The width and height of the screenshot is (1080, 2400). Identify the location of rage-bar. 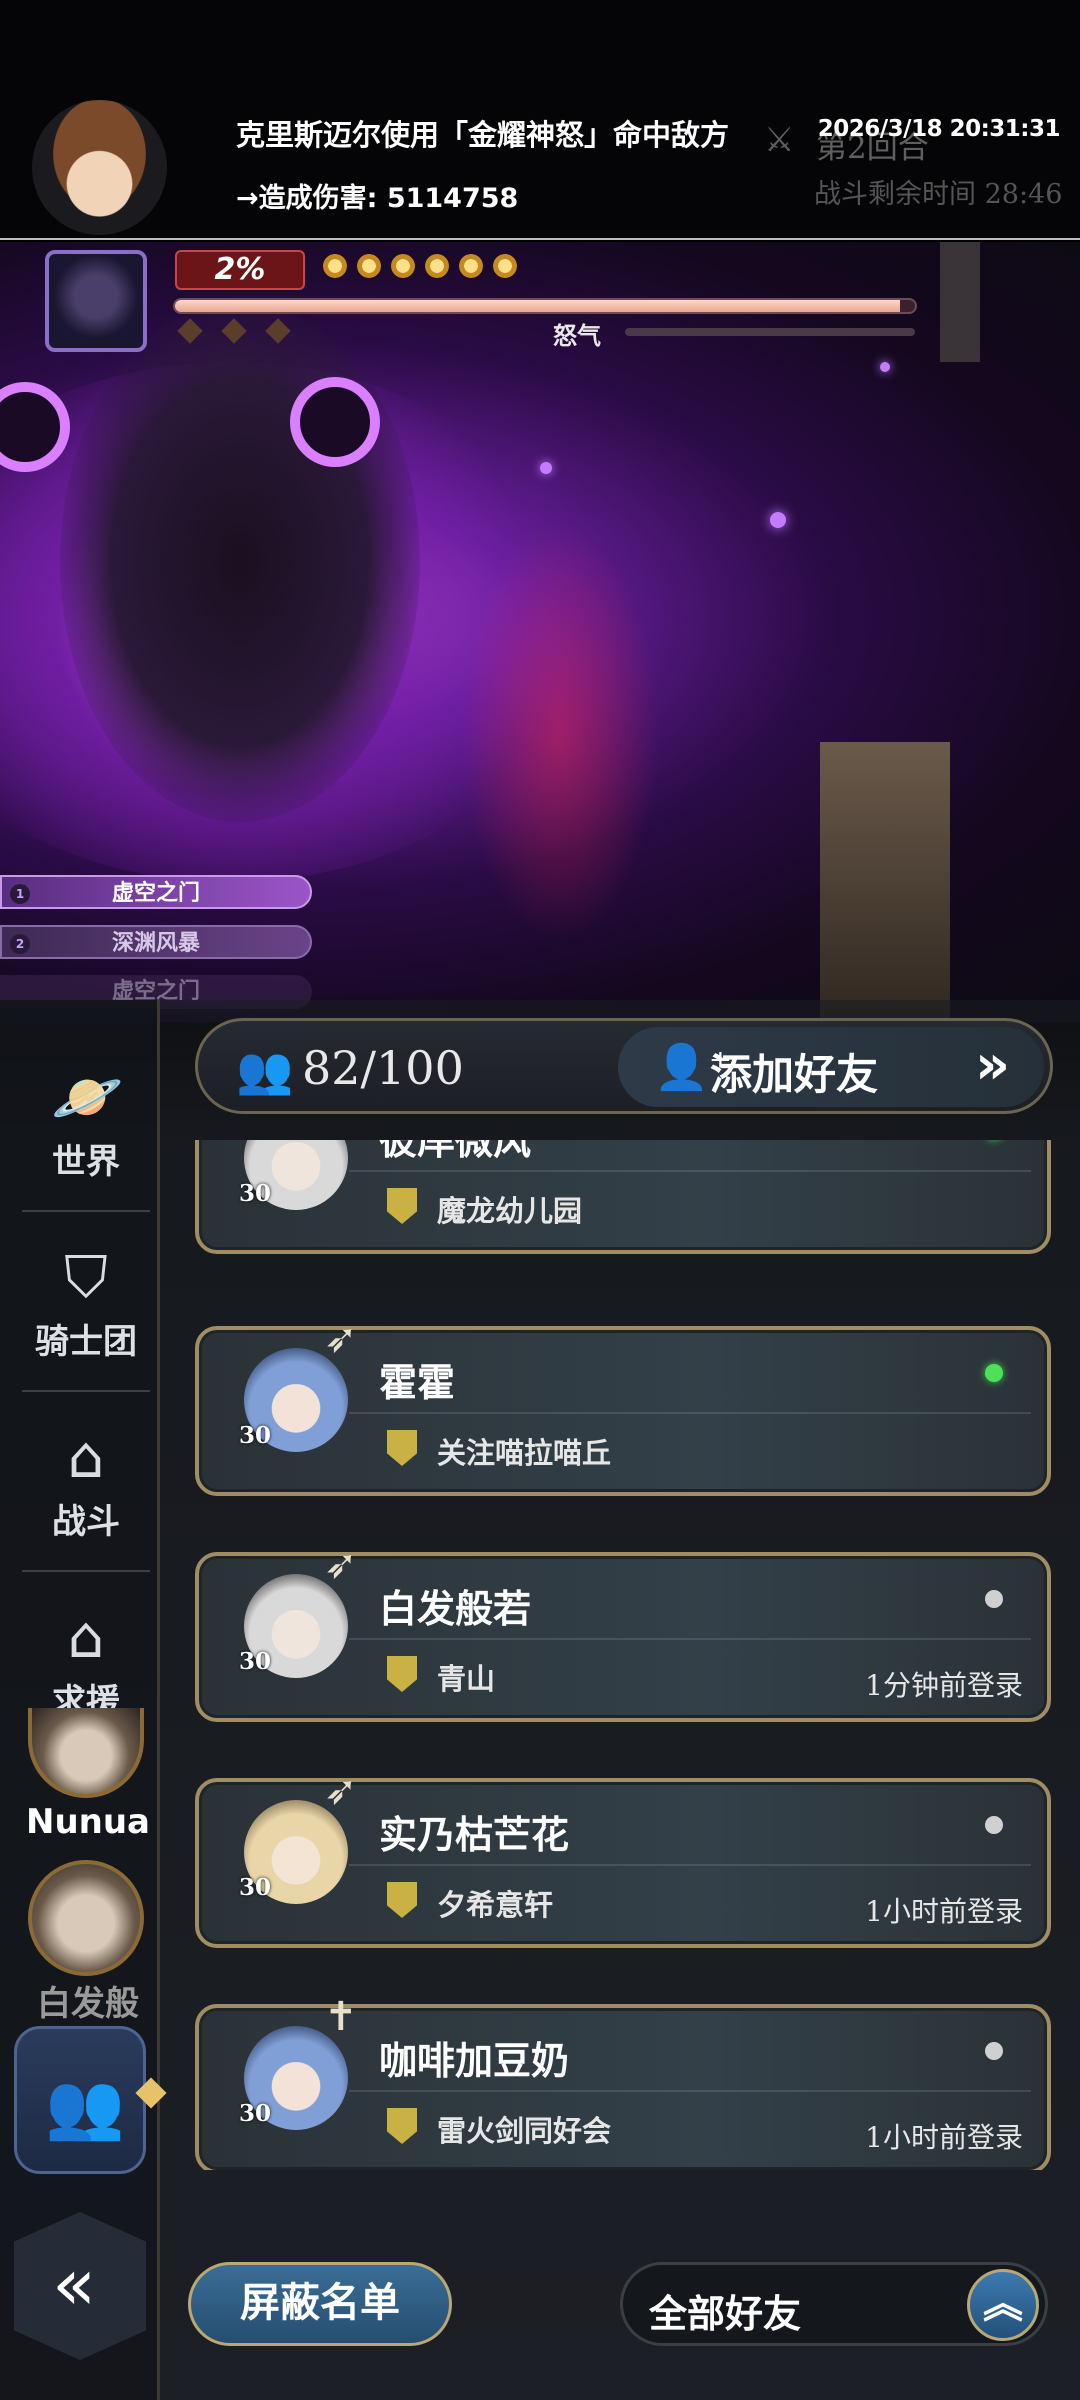
(770, 332).